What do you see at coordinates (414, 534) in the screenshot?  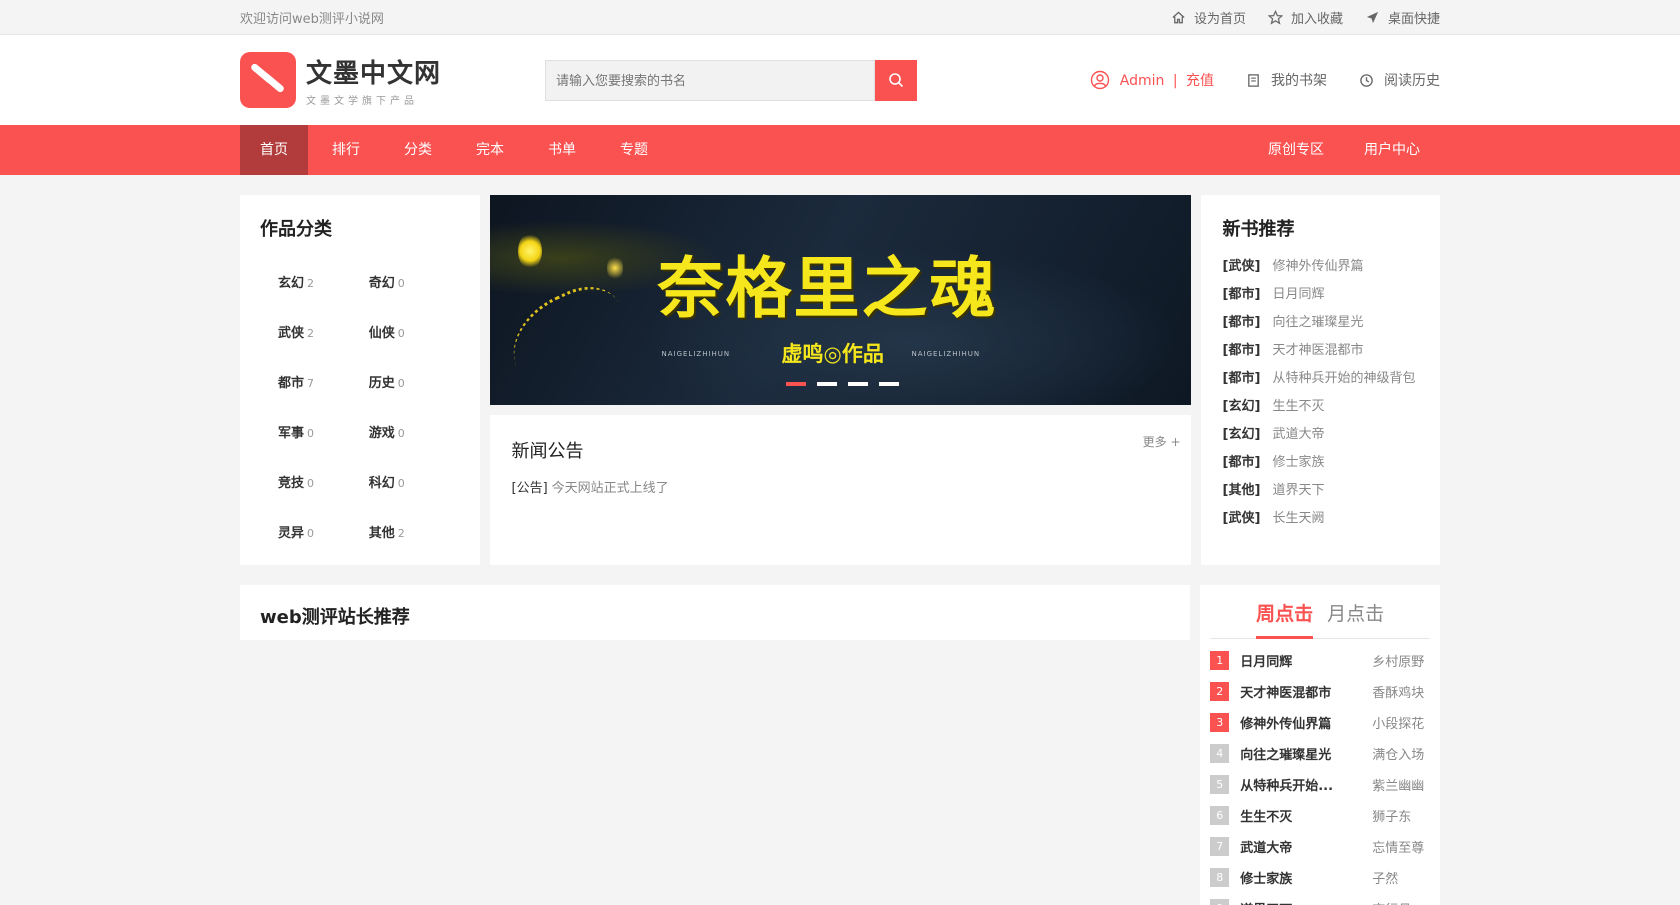 I see `category-item: 其他 2` at bounding box center [414, 534].